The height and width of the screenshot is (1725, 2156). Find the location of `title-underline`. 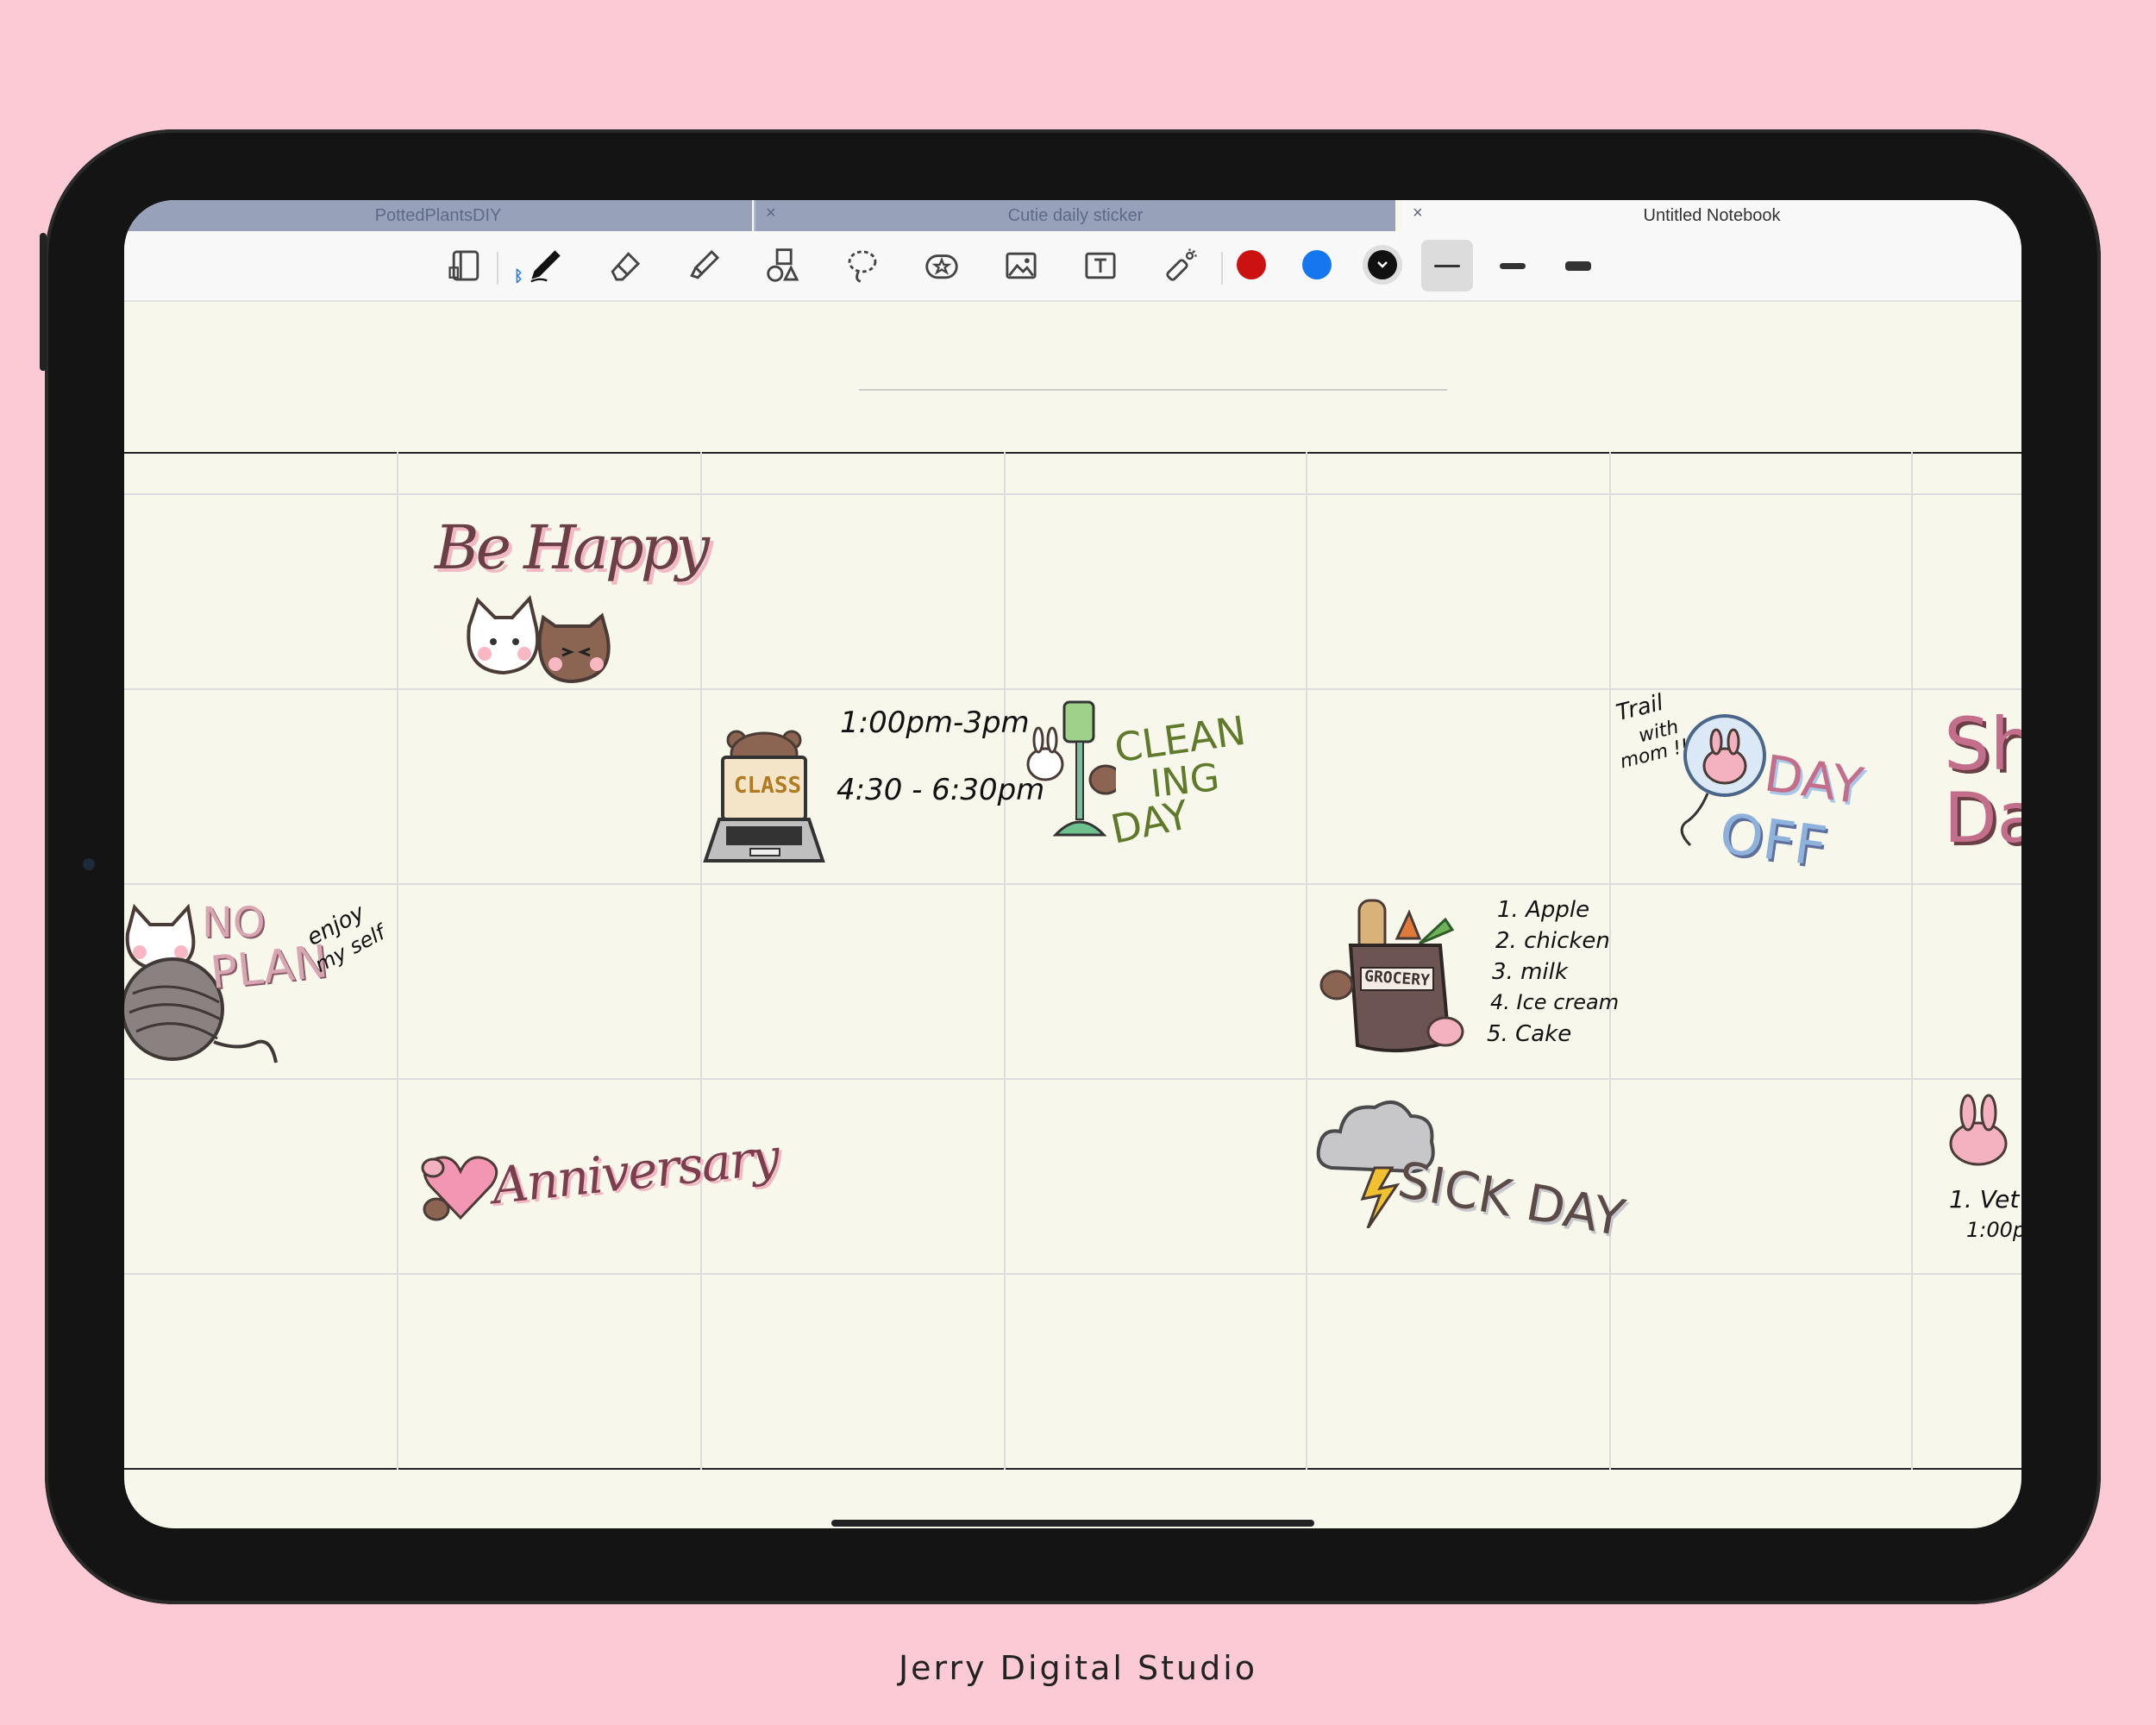

title-underline is located at coordinates (1153, 390).